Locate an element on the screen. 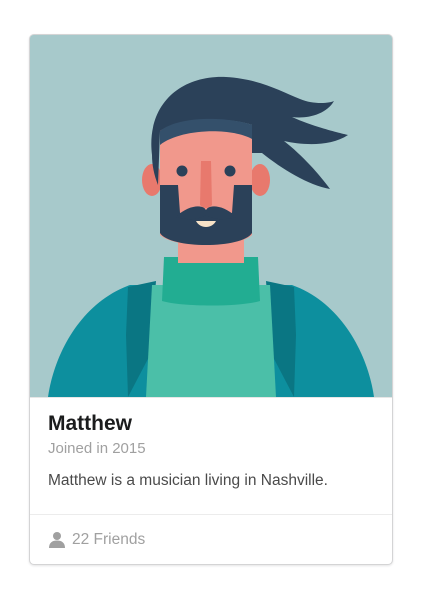 The height and width of the screenshot is (589, 448). friends-link: 22 Friends is located at coordinates (96, 540).